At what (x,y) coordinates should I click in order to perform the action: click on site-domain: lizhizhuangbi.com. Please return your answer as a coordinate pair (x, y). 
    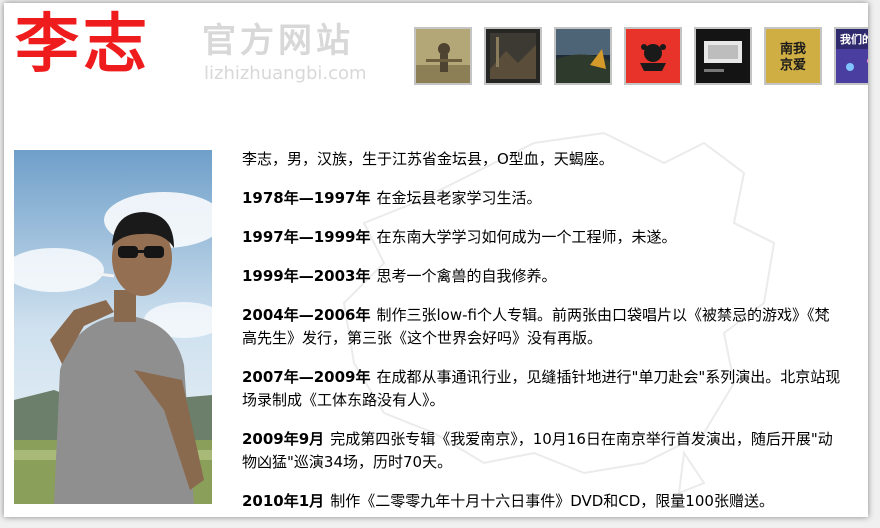
    Looking at the image, I should click on (285, 73).